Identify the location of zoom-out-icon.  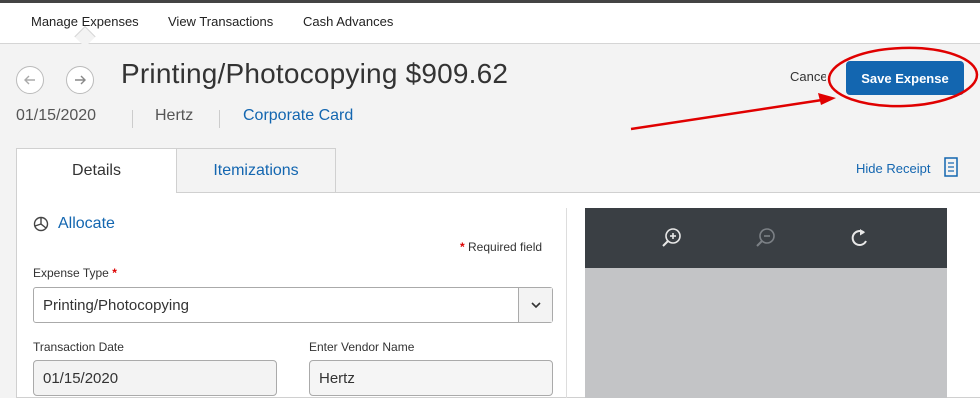
(766, 238).